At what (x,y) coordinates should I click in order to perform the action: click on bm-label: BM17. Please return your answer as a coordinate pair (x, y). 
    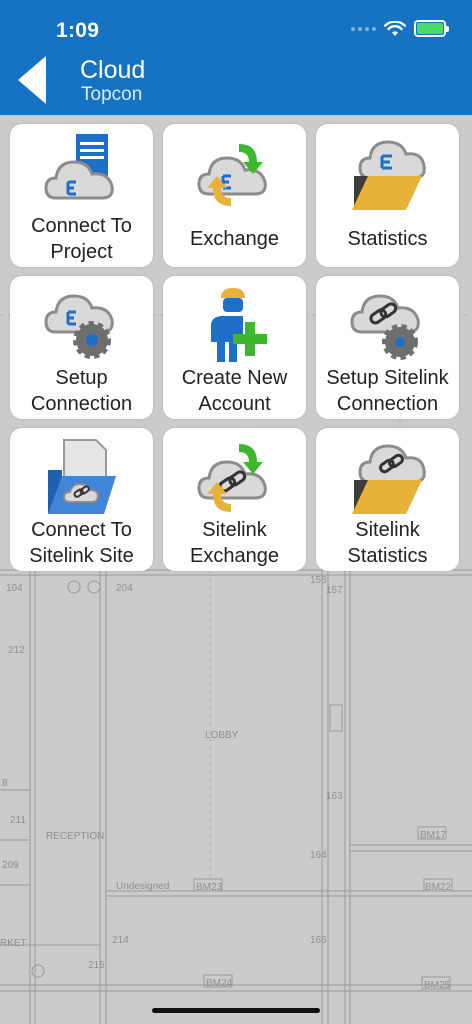
    Looking at the image, I should click on (433, 835).